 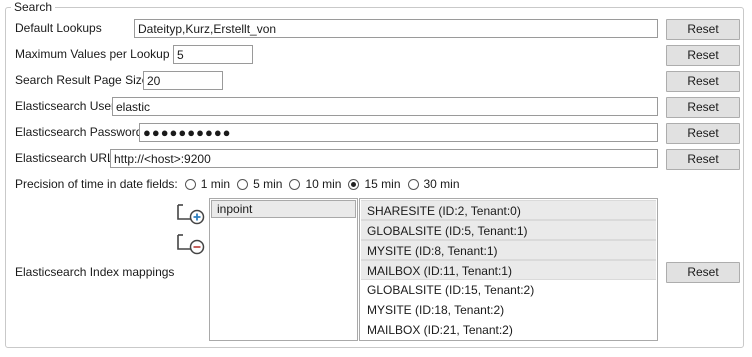 I want to click on max-values-label: Maximum Values per Lookup, so click(x=92, y=54).